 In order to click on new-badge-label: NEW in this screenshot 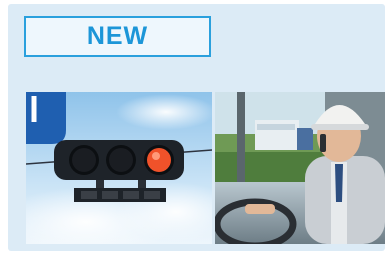, I will do `click(117, 36)`.